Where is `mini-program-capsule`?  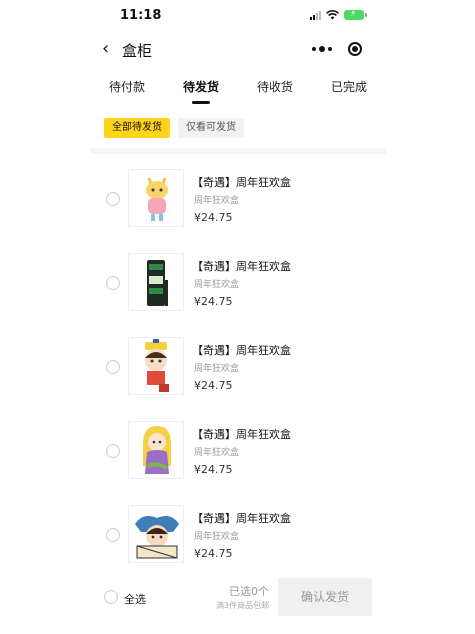 mini-program-capsule is located at coordinates (337, 49).